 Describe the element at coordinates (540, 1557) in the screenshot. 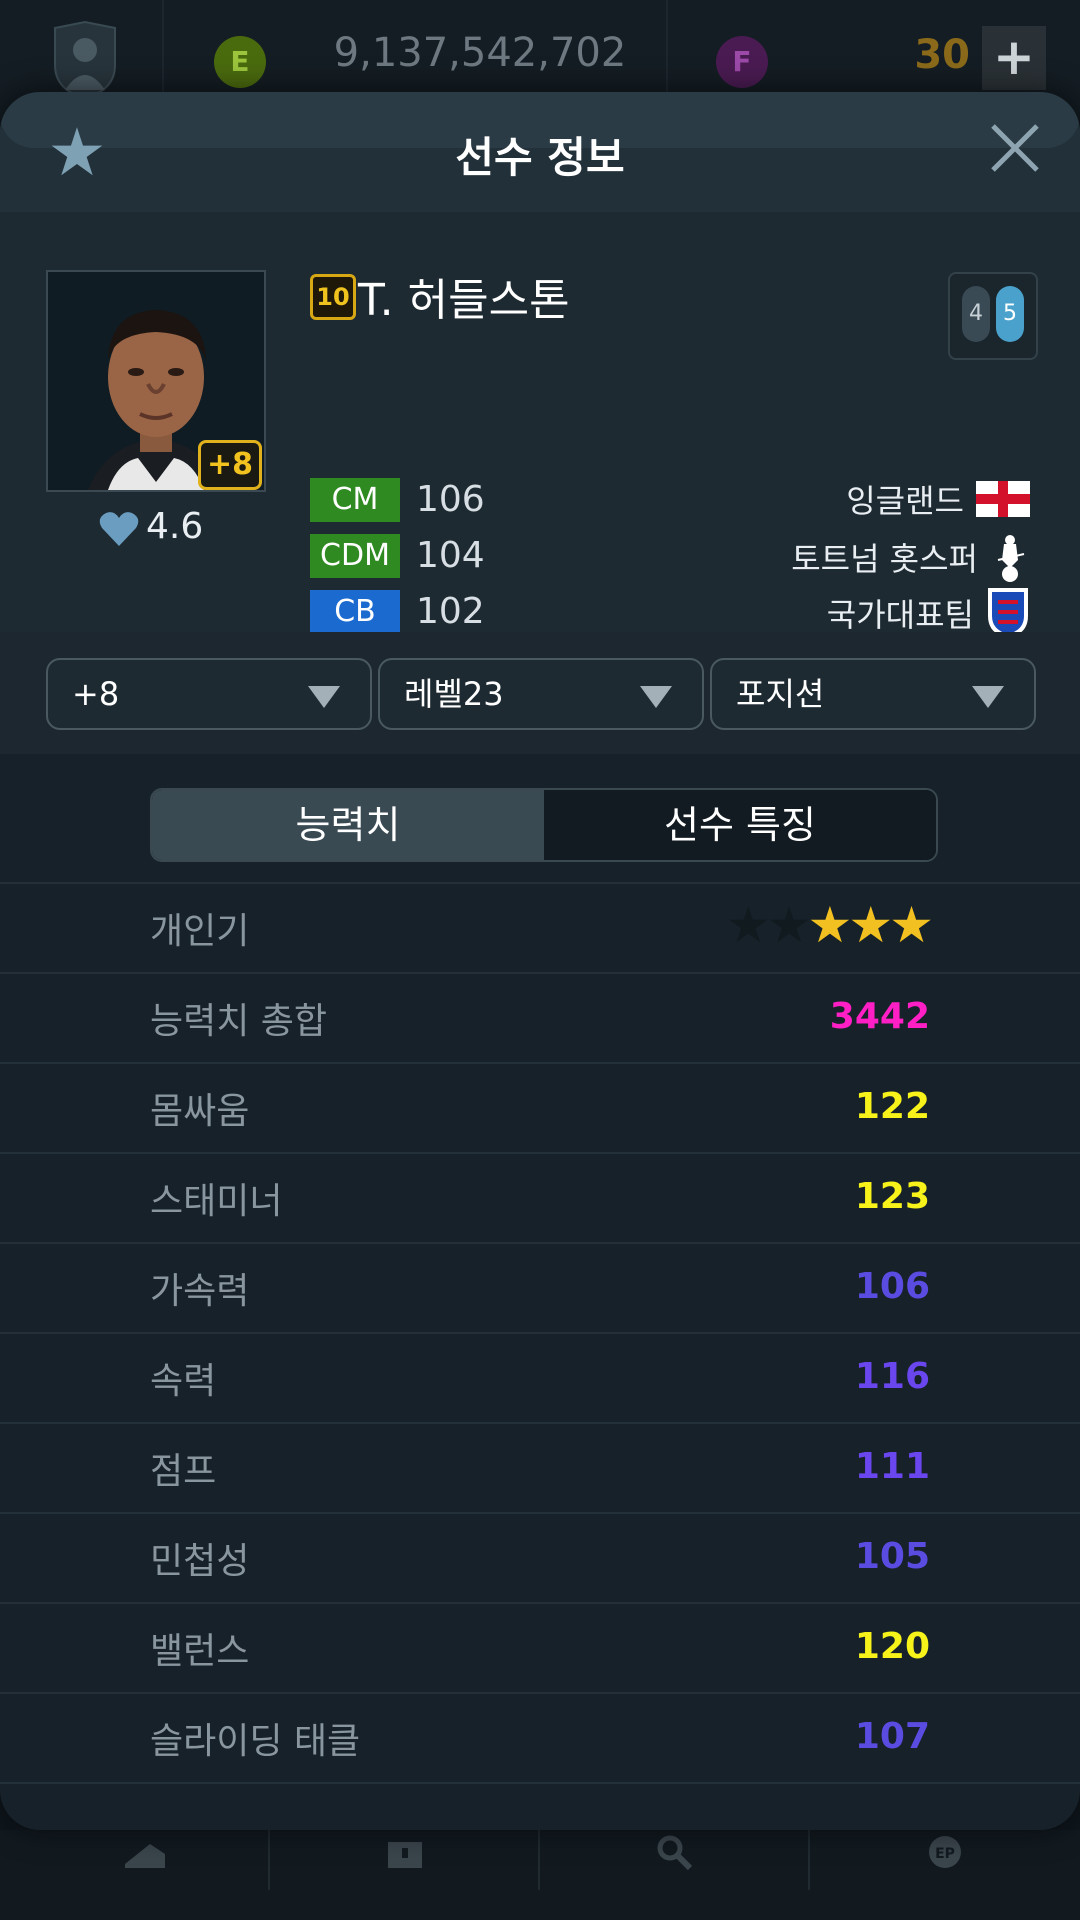

I see `stat-row: 민첩성 105` at that location.